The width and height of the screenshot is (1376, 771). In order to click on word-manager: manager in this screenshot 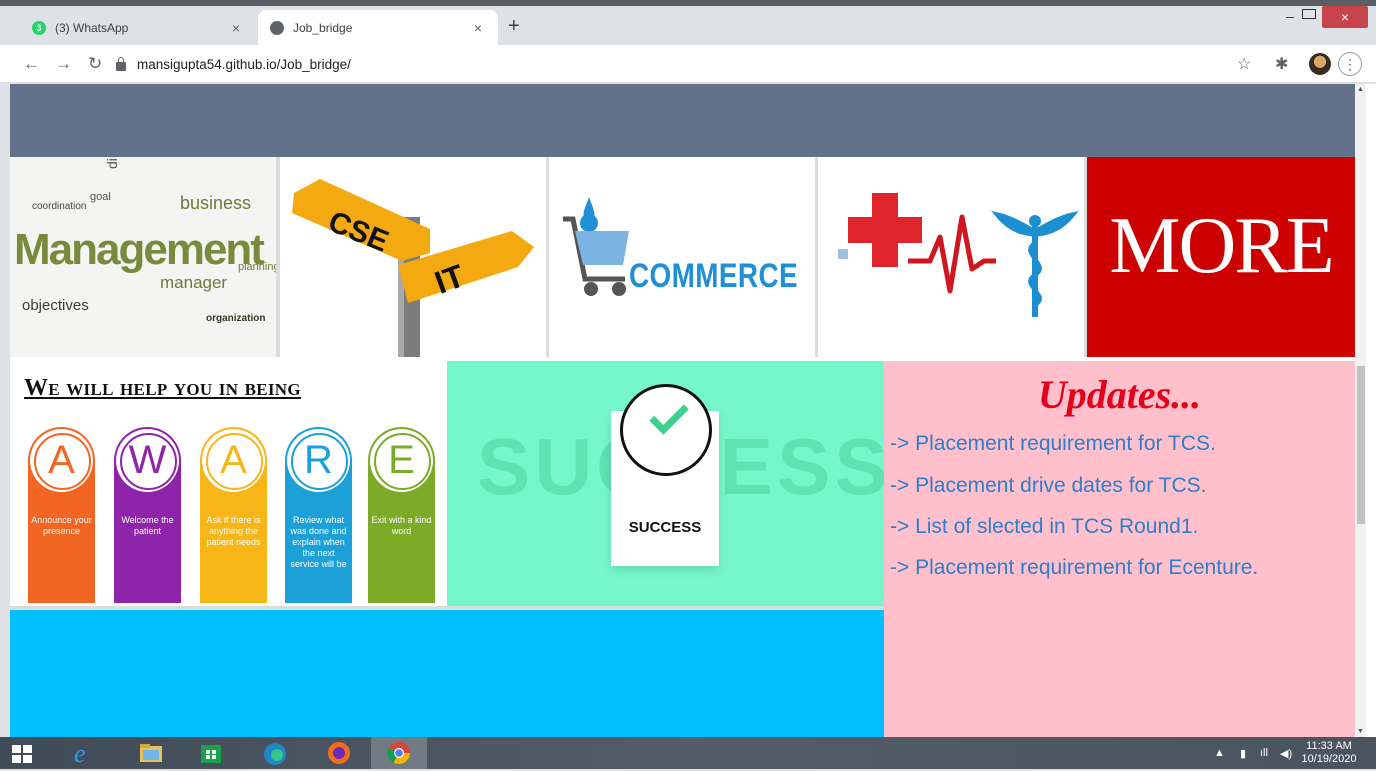, I will do `click(194, 282)`.